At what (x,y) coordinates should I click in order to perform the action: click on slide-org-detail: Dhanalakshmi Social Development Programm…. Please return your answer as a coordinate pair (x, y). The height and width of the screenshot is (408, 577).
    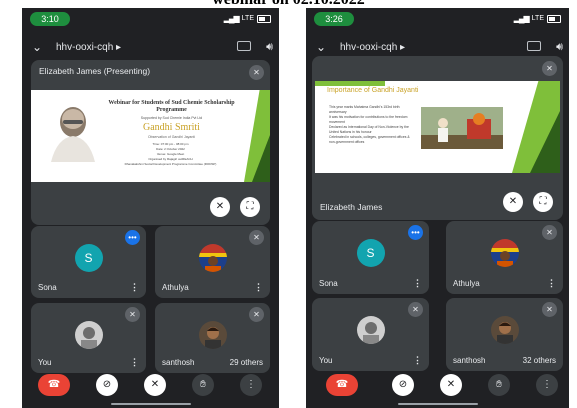
    Looking at the image, I should click on (170, 164).